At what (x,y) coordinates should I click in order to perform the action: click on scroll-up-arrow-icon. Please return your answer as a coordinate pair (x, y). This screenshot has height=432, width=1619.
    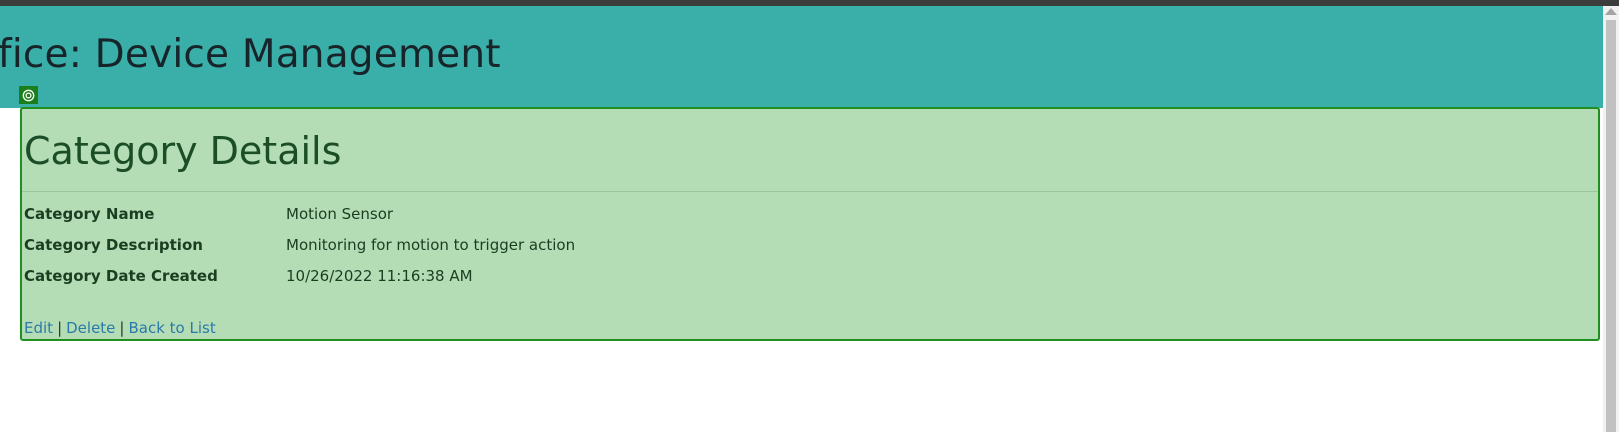
    Looking at the image, I should click on (1611, 11).